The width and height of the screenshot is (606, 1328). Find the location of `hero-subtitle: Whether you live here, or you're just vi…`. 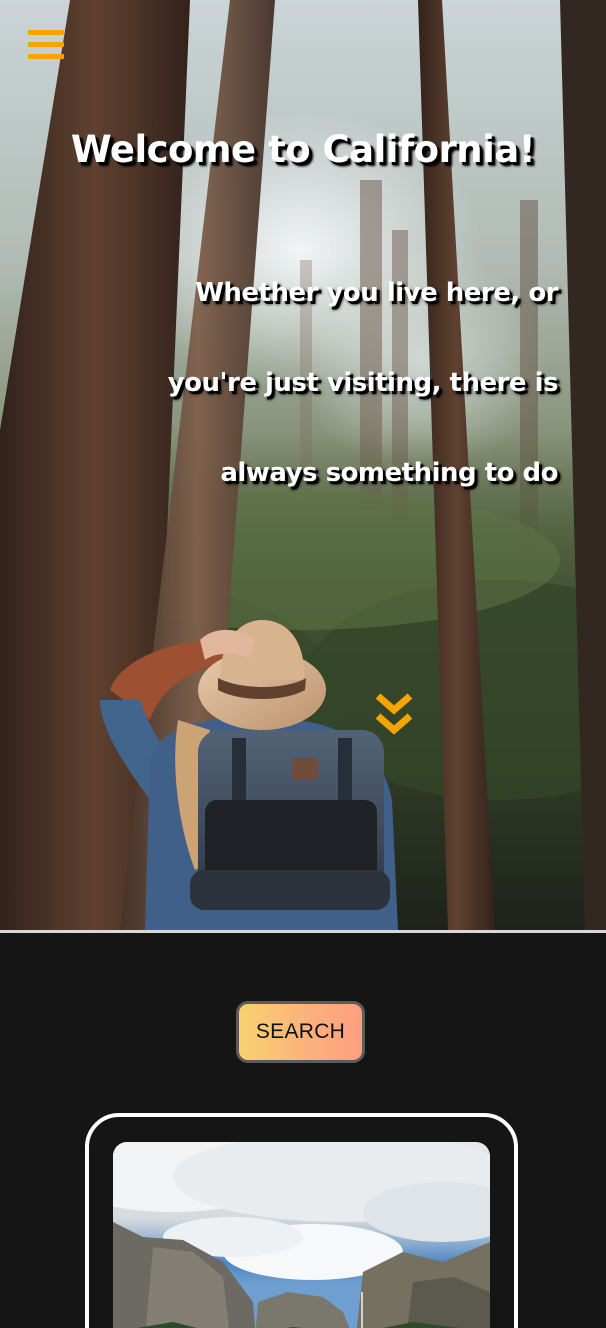

hero-subtitle: Whether you live here, or you're just vi… is located at coordinates (363, 383).